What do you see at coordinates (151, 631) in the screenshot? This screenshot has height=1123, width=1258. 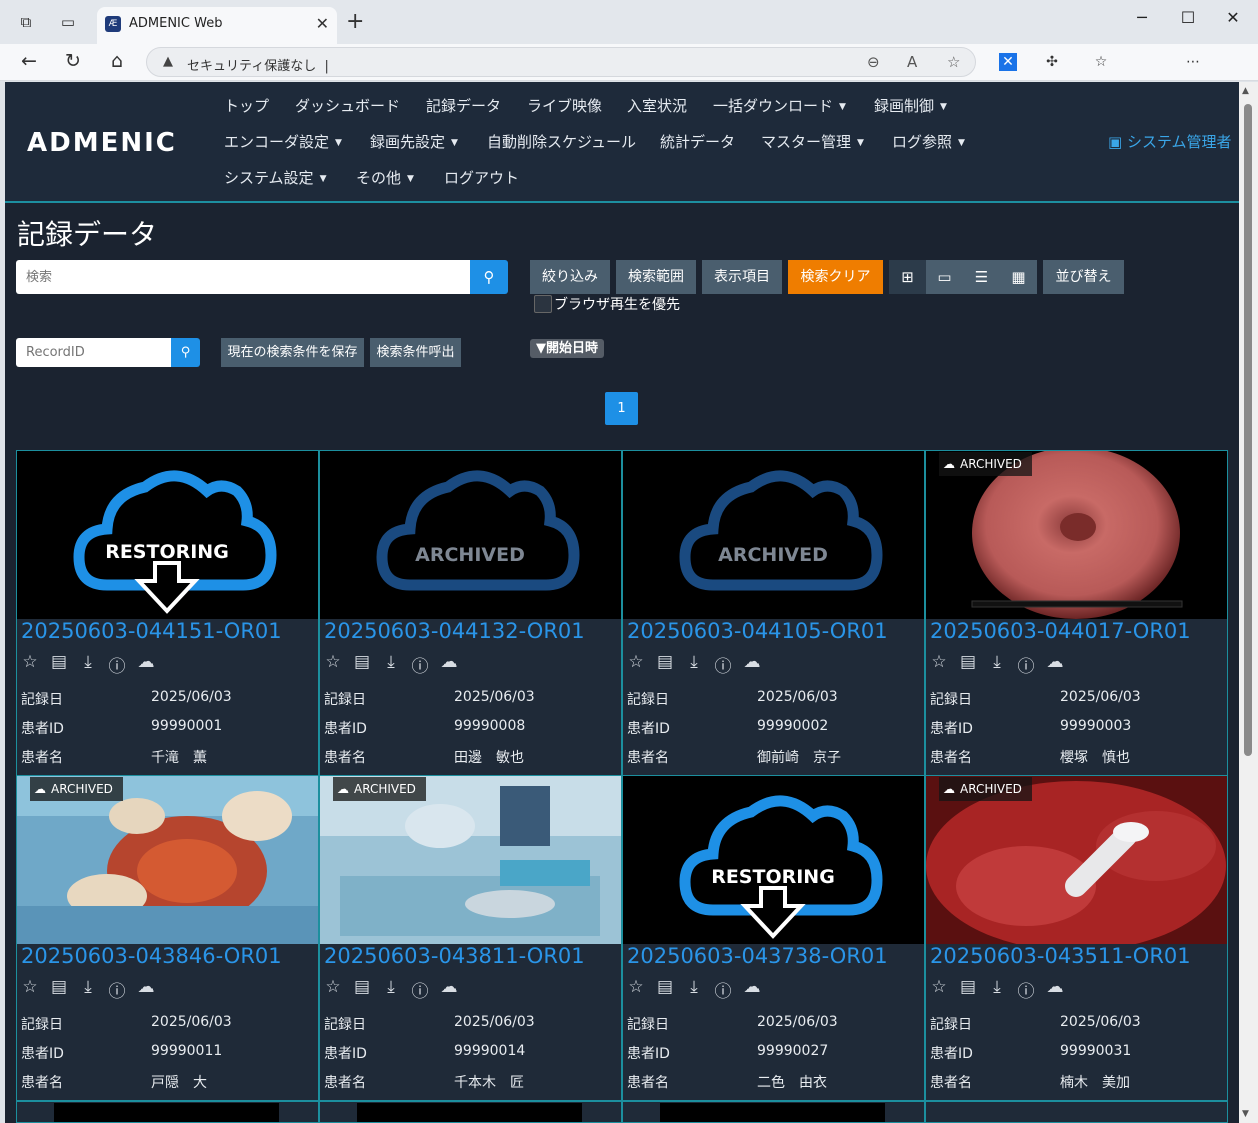 I see `record-id-link: 20250603-044151-OR01` at bounding box center [151, 631].